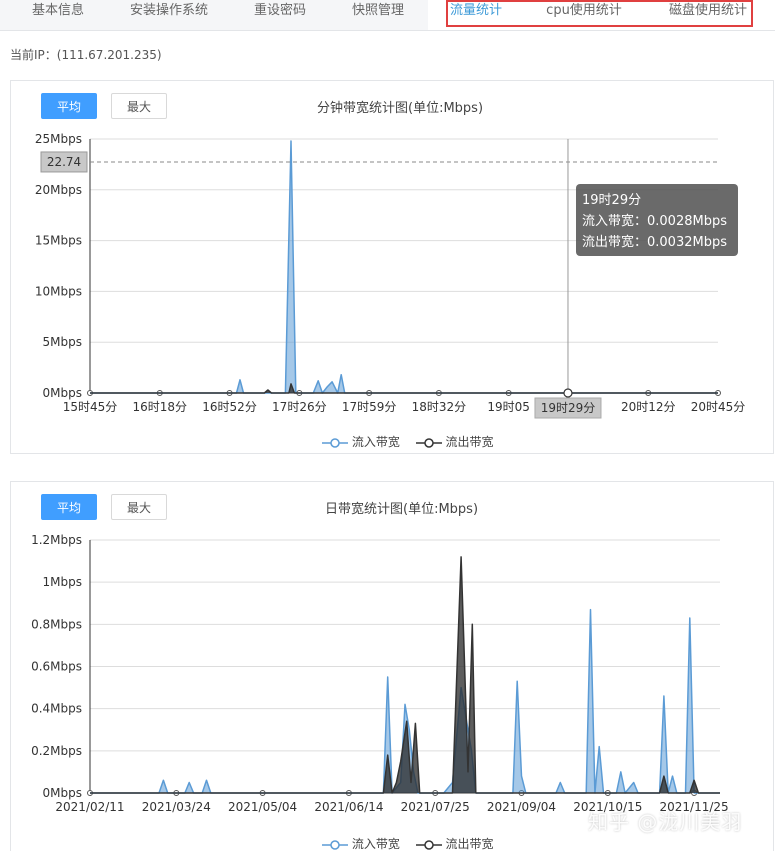 The image size is (775, 852). Describe the element at coordinates (378, 13) in the screenshot. I see `tab-snapshot: 快照管理` at that location.